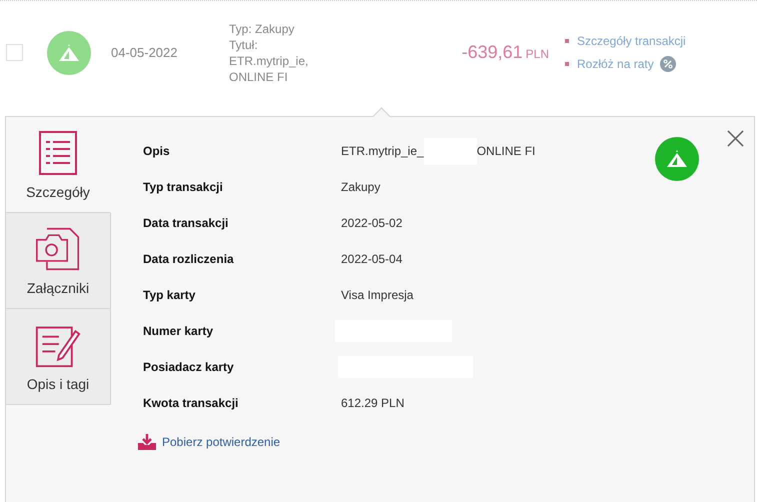 This screenshot has height=502, width=757. I want to click on transaction-amount: -639,61, so click(492, 52).